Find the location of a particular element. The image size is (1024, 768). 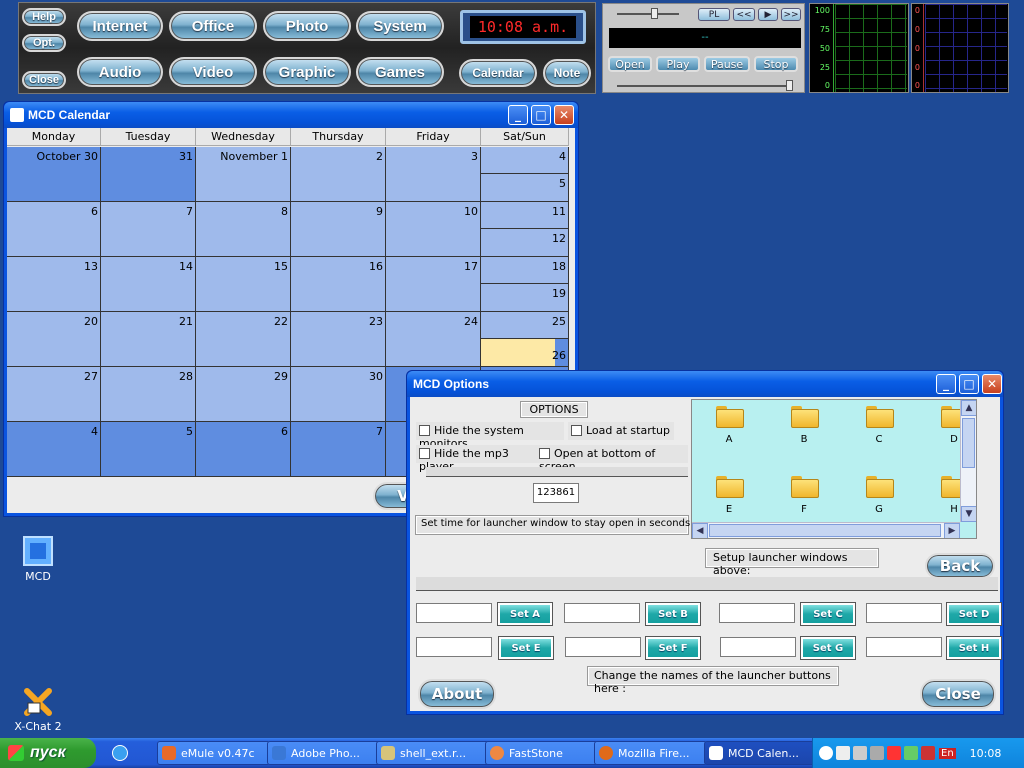

quick-launch-ie-icon is located at coordinates (120, 753).